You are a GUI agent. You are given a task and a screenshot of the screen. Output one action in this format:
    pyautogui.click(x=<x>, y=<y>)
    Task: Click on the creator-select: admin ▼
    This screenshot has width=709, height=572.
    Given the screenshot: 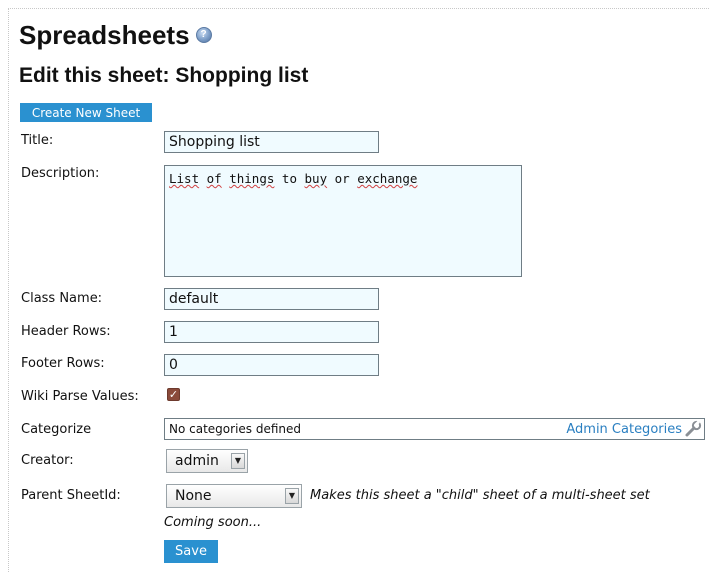 What is the action you would take?
    pyautogui.click(x=207, y=461)
    